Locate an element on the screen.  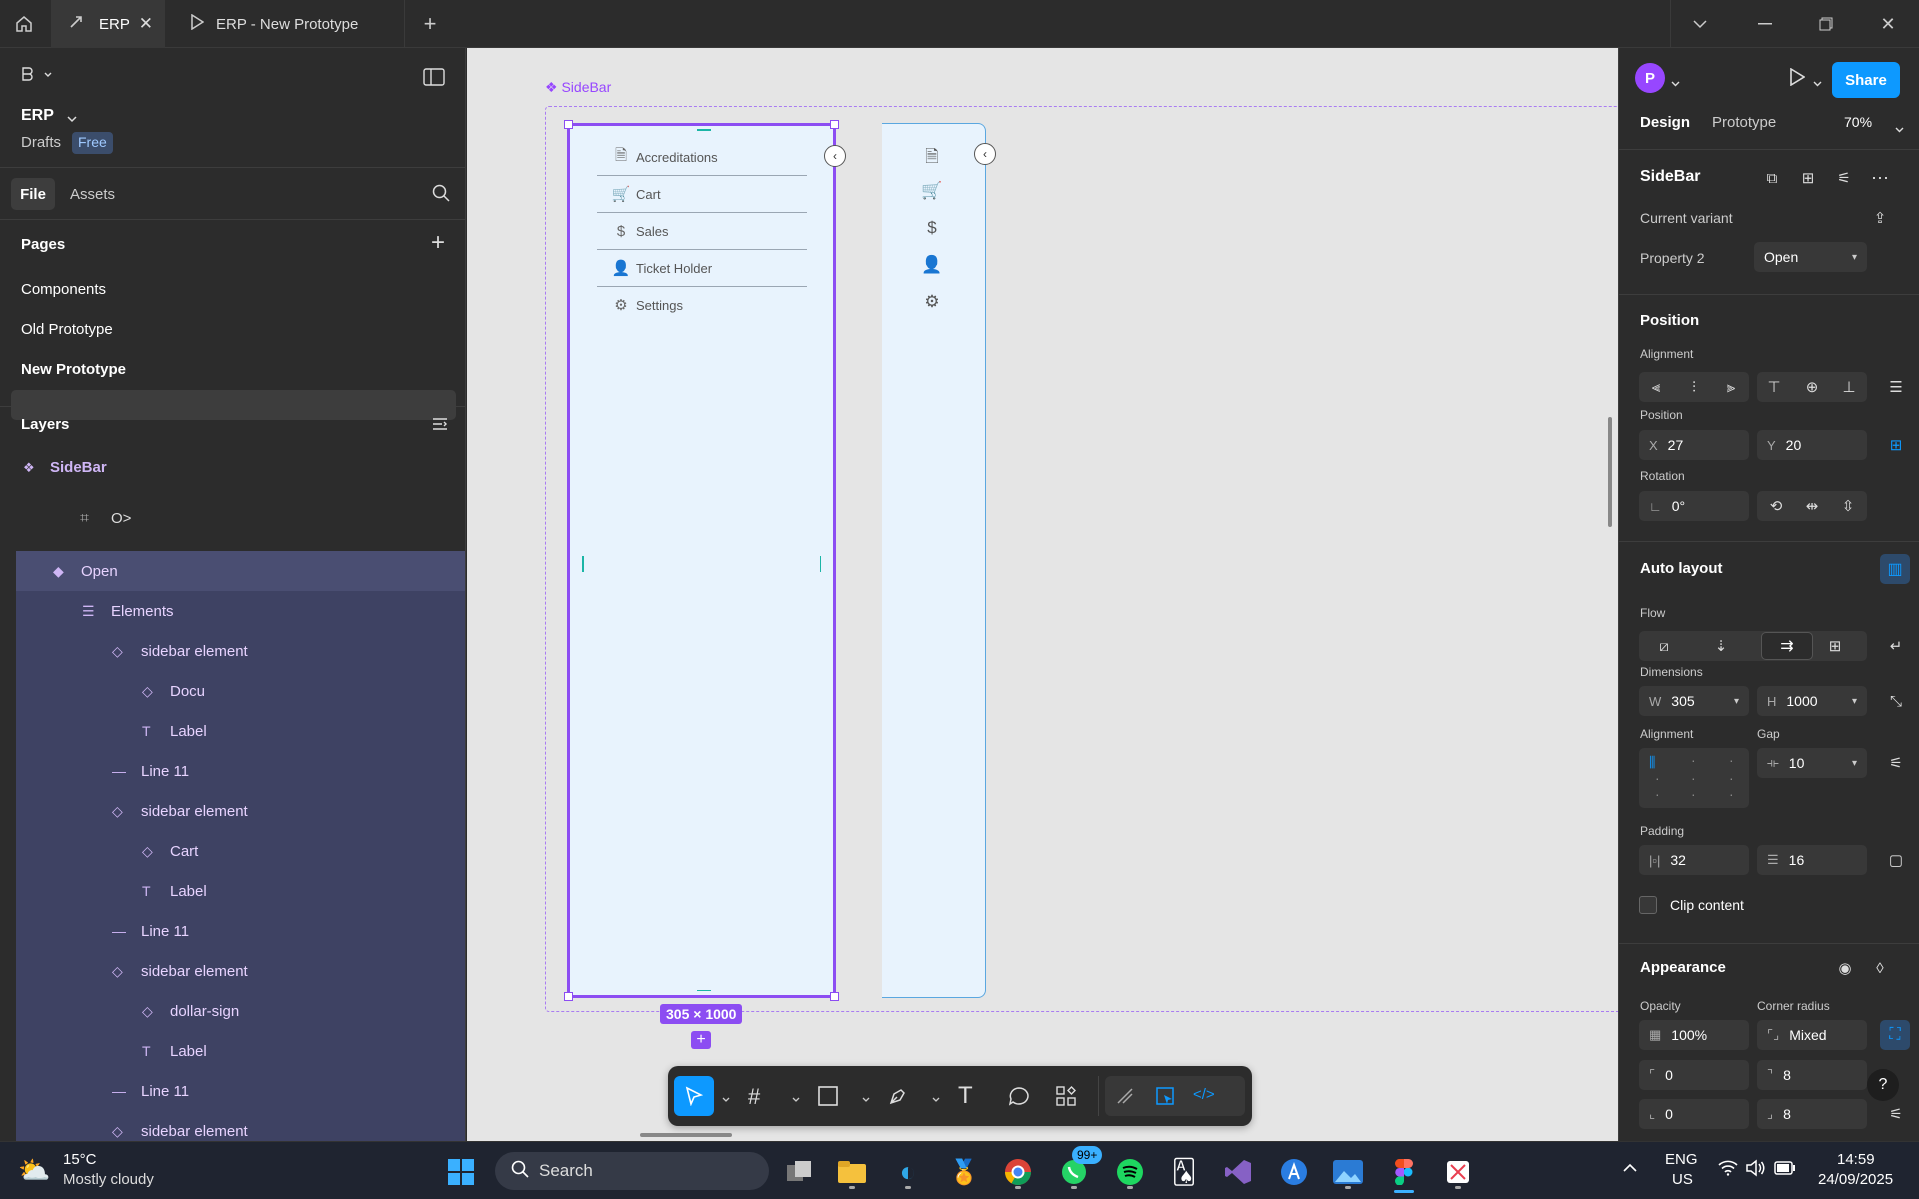
move-tool-icon is located at coordinates (694, 1096).